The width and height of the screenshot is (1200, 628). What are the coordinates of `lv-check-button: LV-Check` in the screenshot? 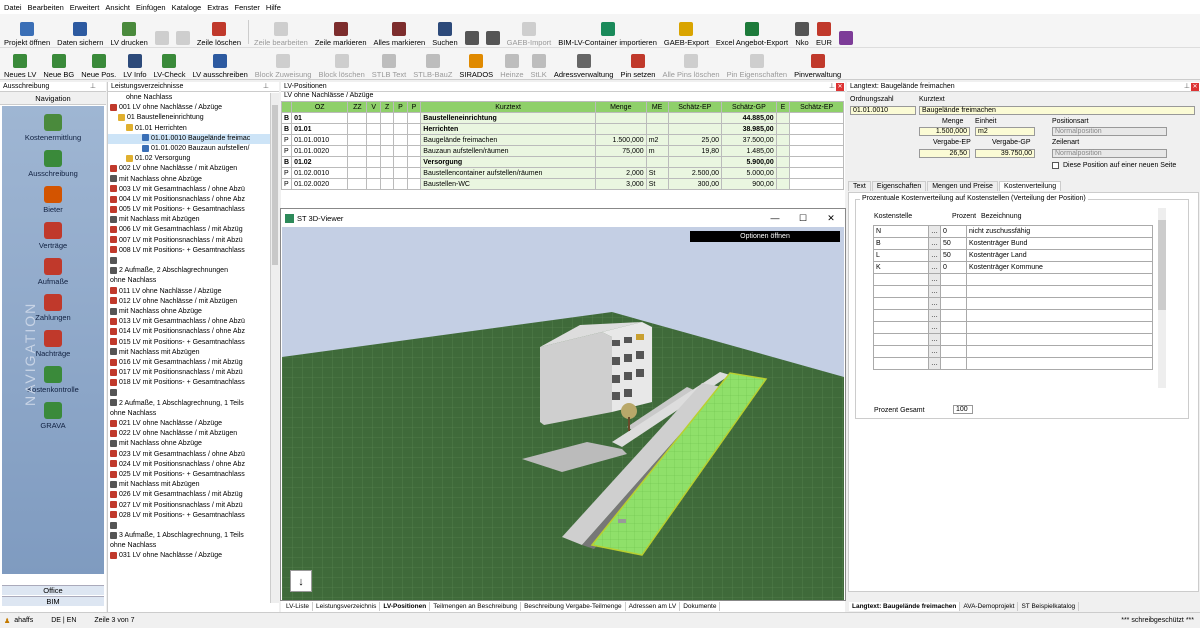 It's located at (169, 64).